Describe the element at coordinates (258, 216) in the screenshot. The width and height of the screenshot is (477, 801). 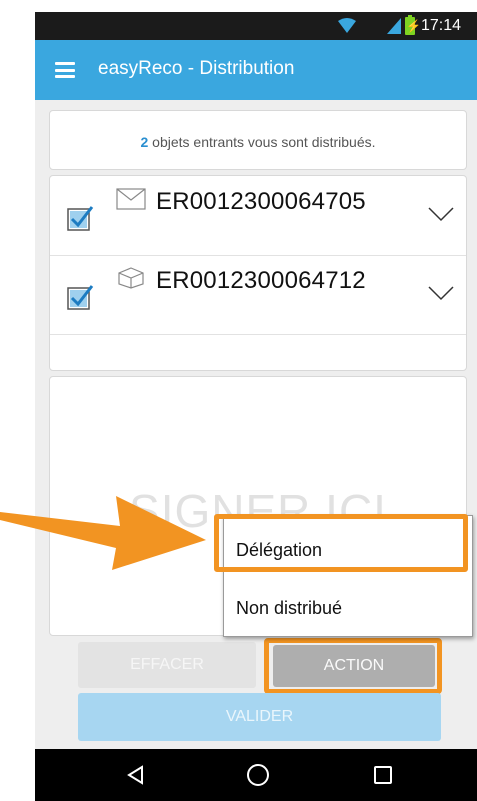
I see `list-item: ER0012300064705` at that location.